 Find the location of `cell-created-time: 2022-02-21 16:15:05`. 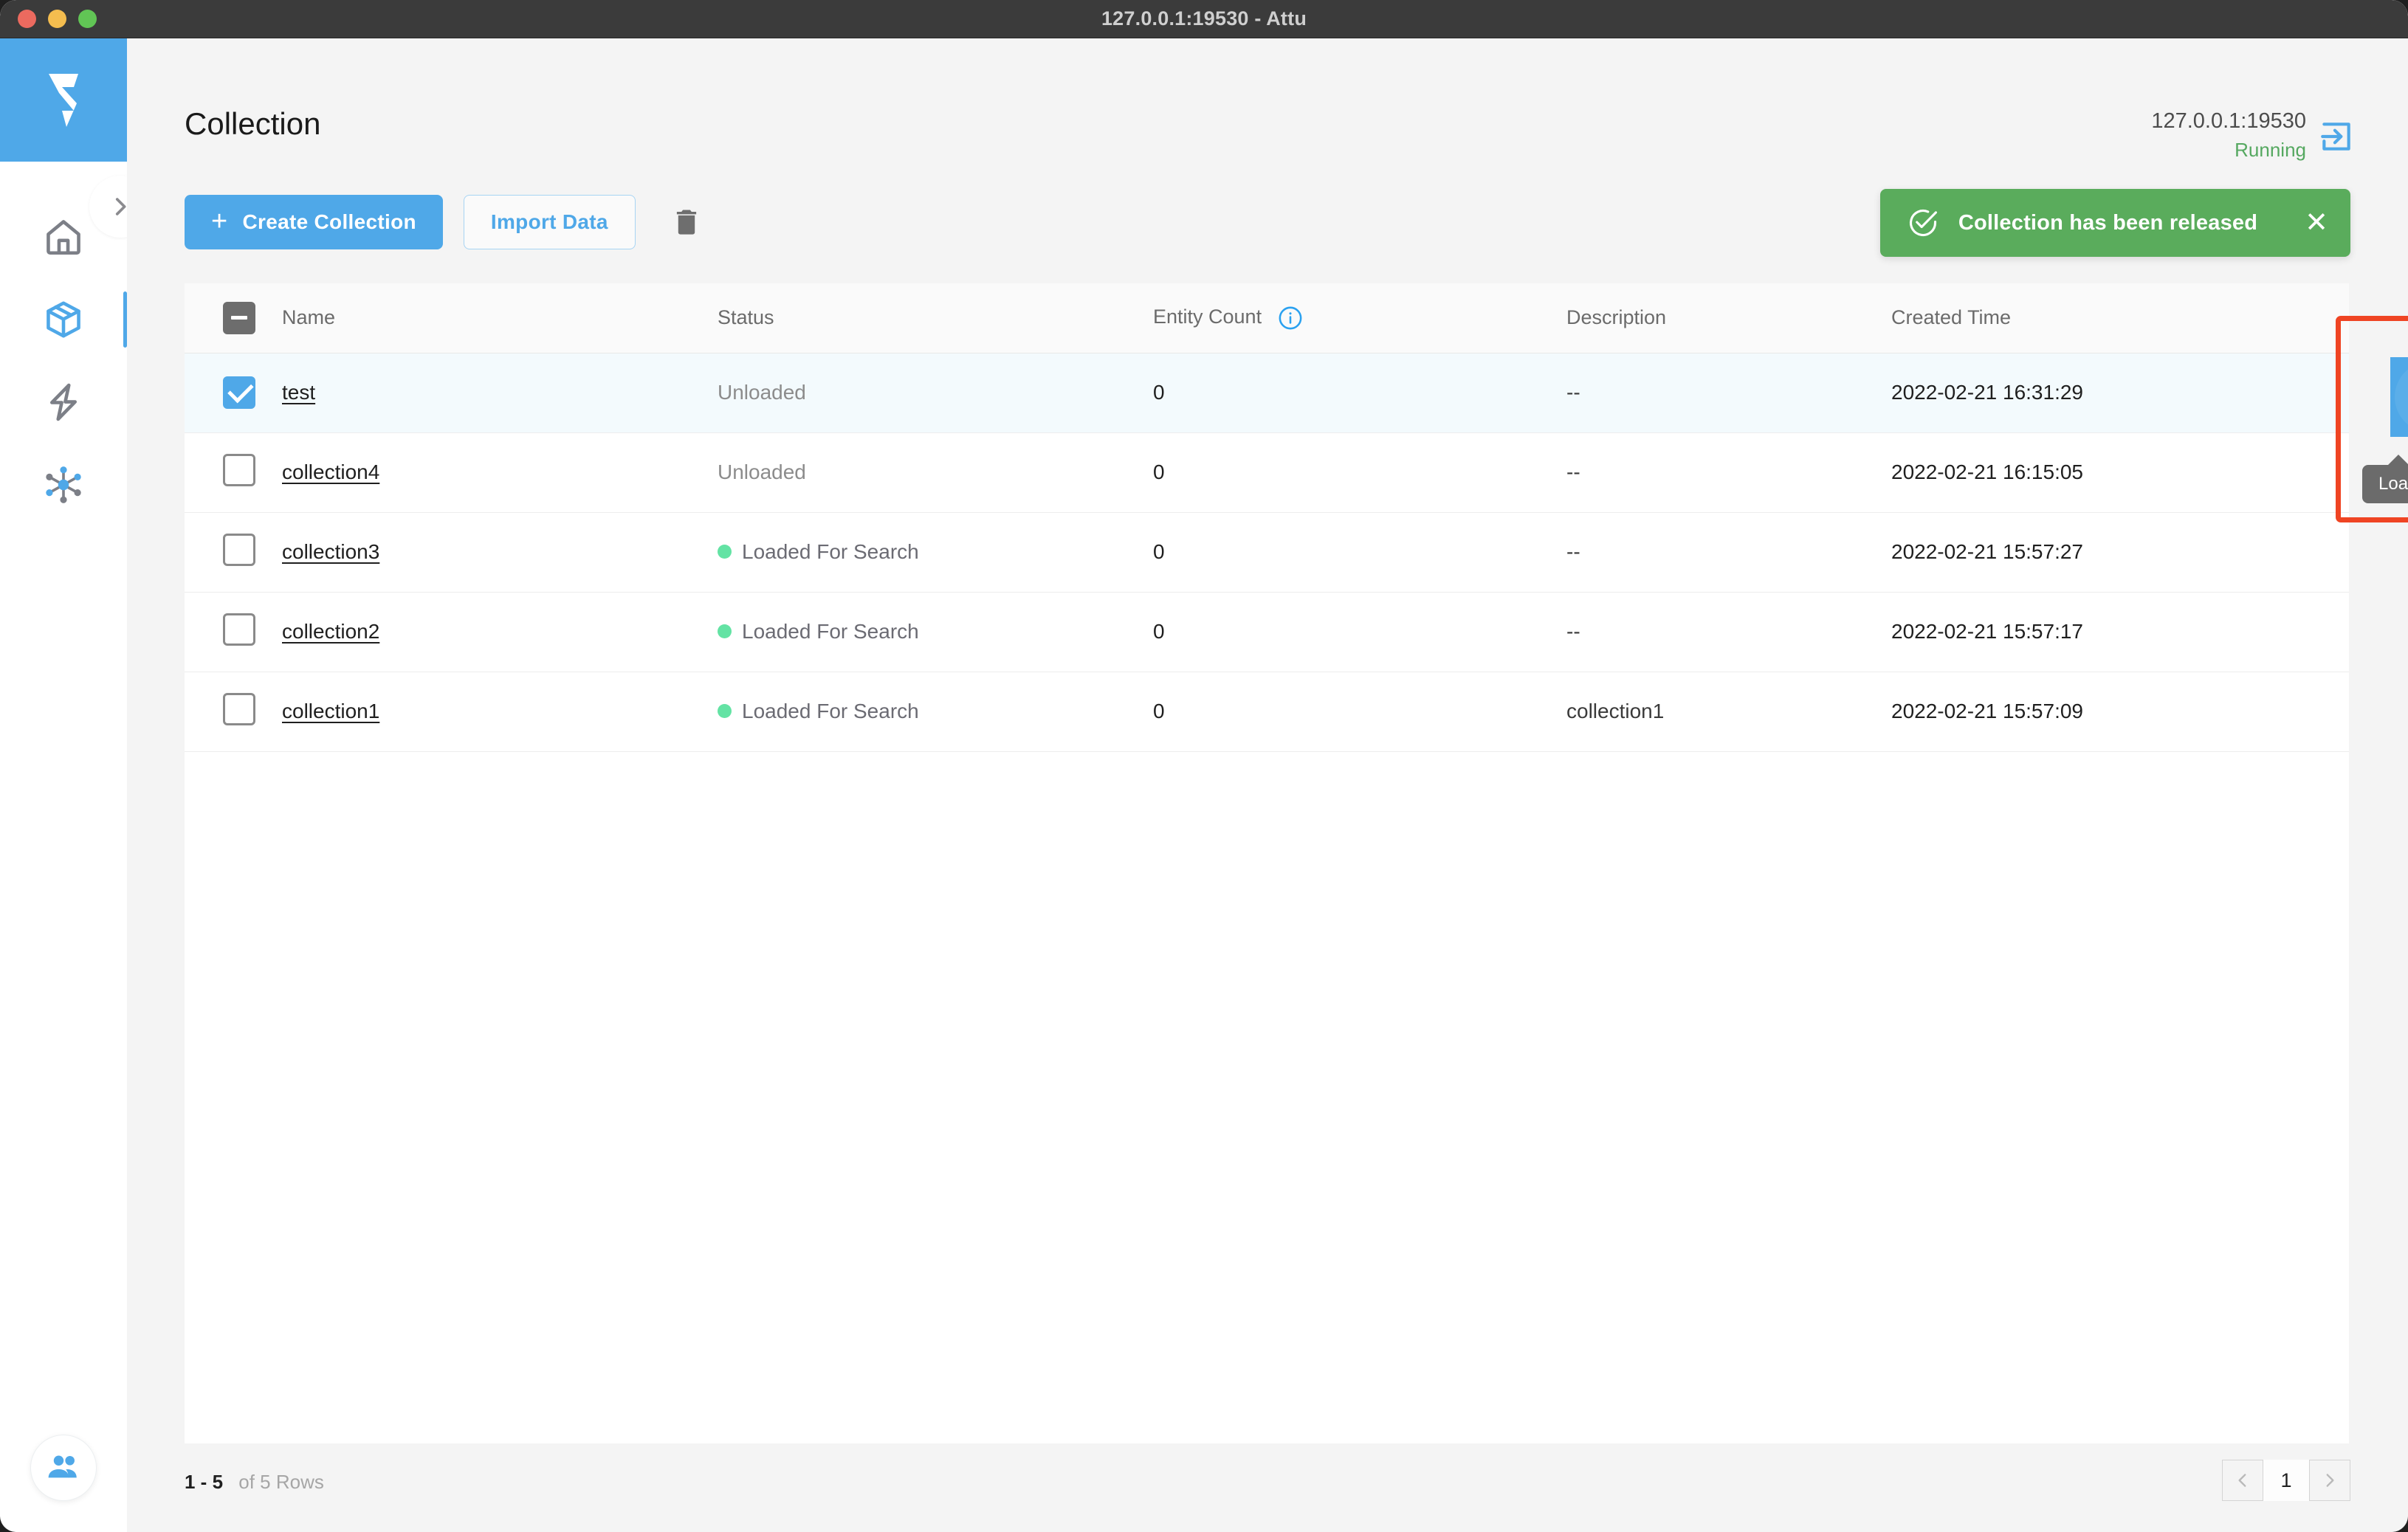

cell-created-time: 2022-02-21 16:15:05 is located at coordinates (2083, 472).